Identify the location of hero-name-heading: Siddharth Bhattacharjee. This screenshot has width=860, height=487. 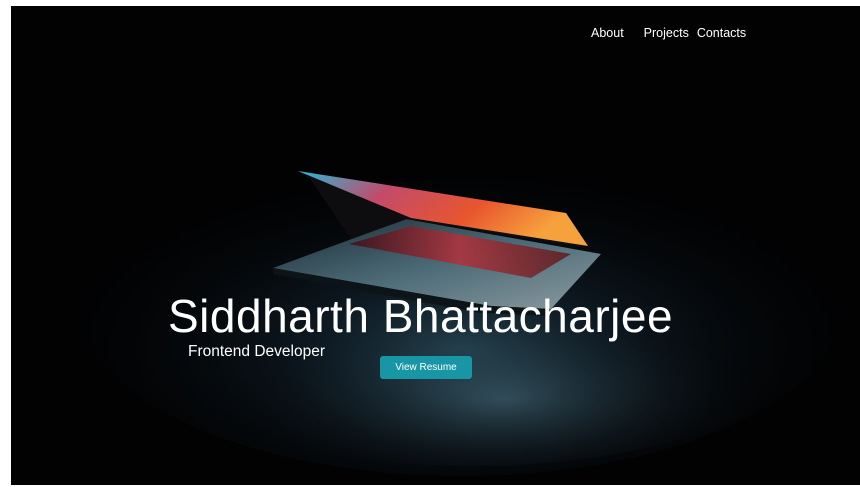
(421, 316).